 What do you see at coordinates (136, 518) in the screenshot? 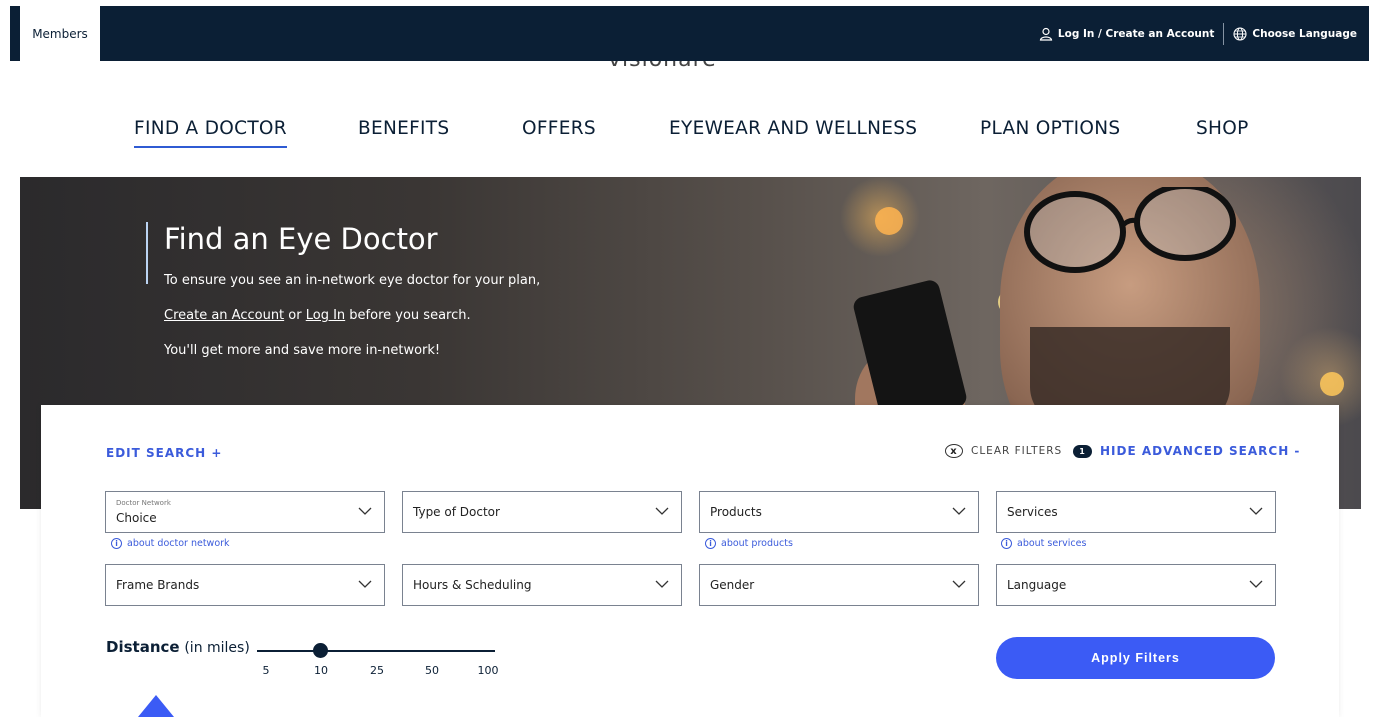
I see `doctor-network-value: Choice` at bounding box center [136, 518].